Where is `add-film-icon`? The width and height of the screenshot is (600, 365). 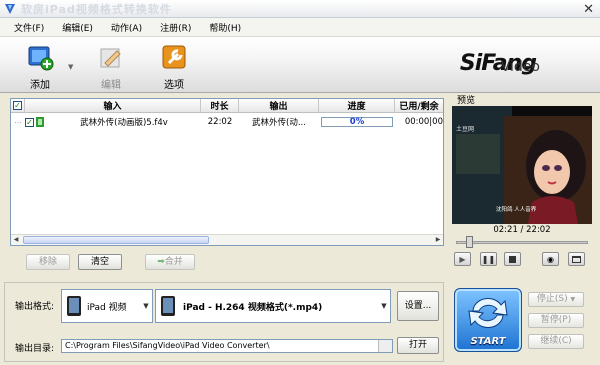
add-film-icon is located at coordinates (41, 58).